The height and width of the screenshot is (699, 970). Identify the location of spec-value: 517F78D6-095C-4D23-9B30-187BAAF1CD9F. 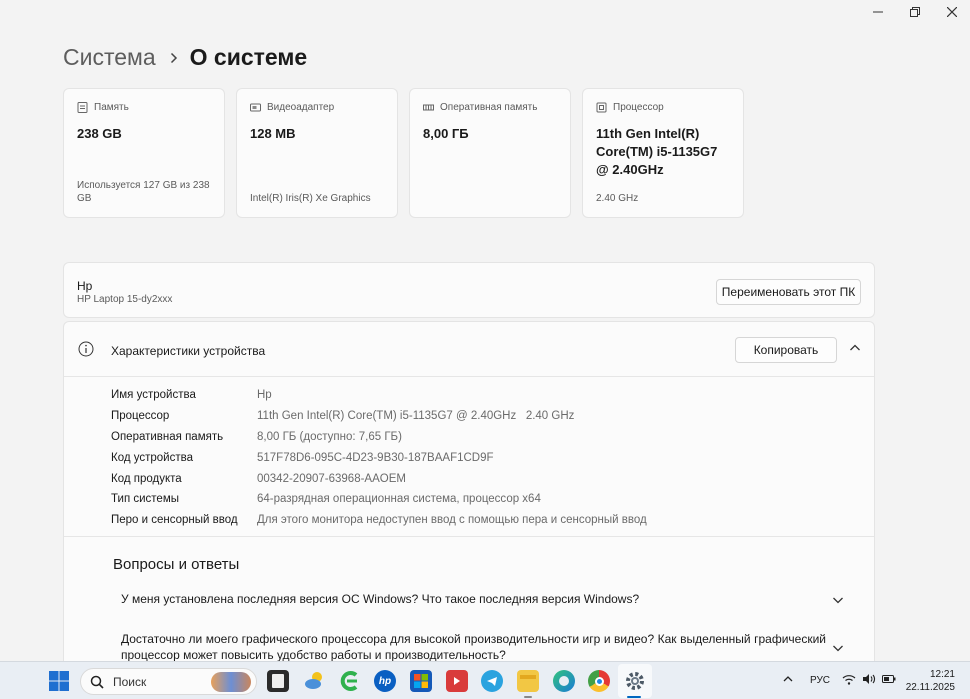
(375, 457).